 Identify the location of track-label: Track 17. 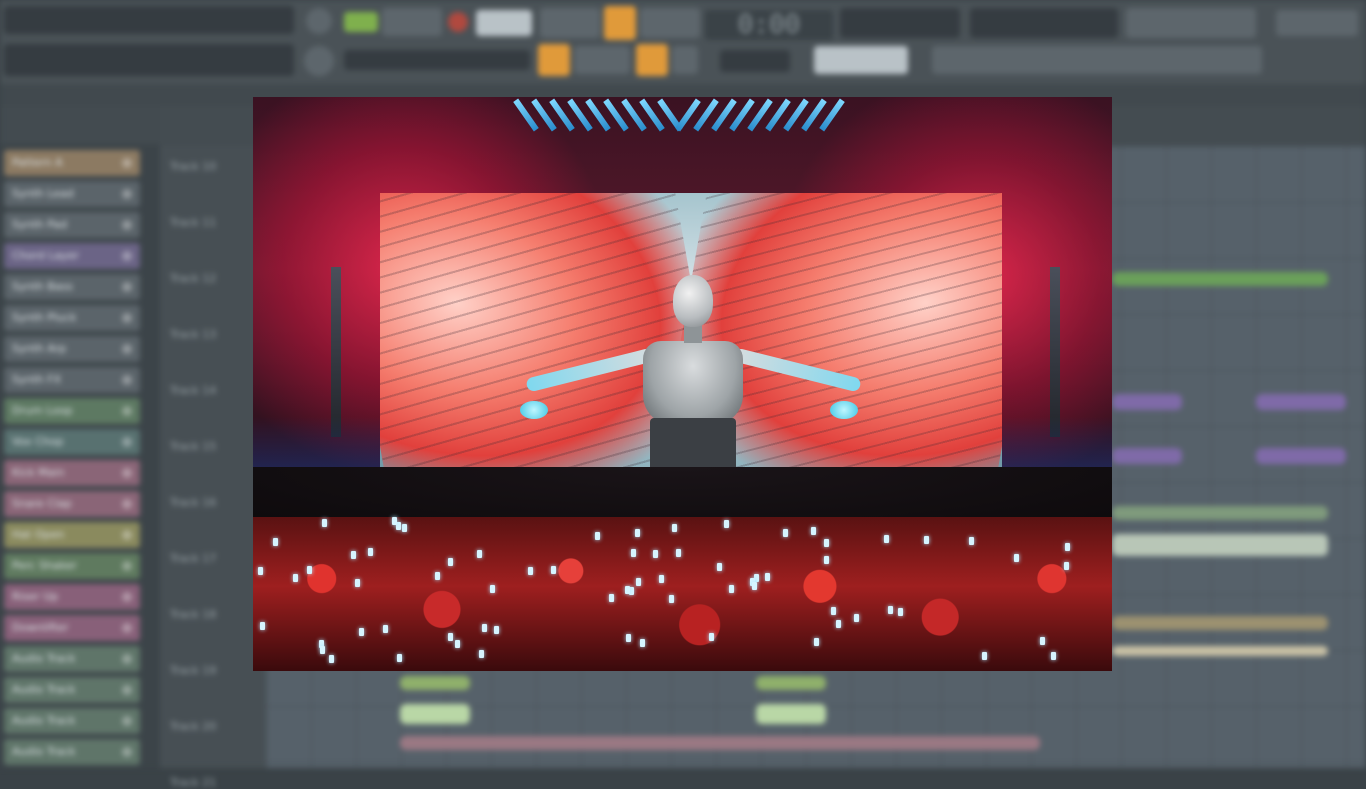
(193, 558).